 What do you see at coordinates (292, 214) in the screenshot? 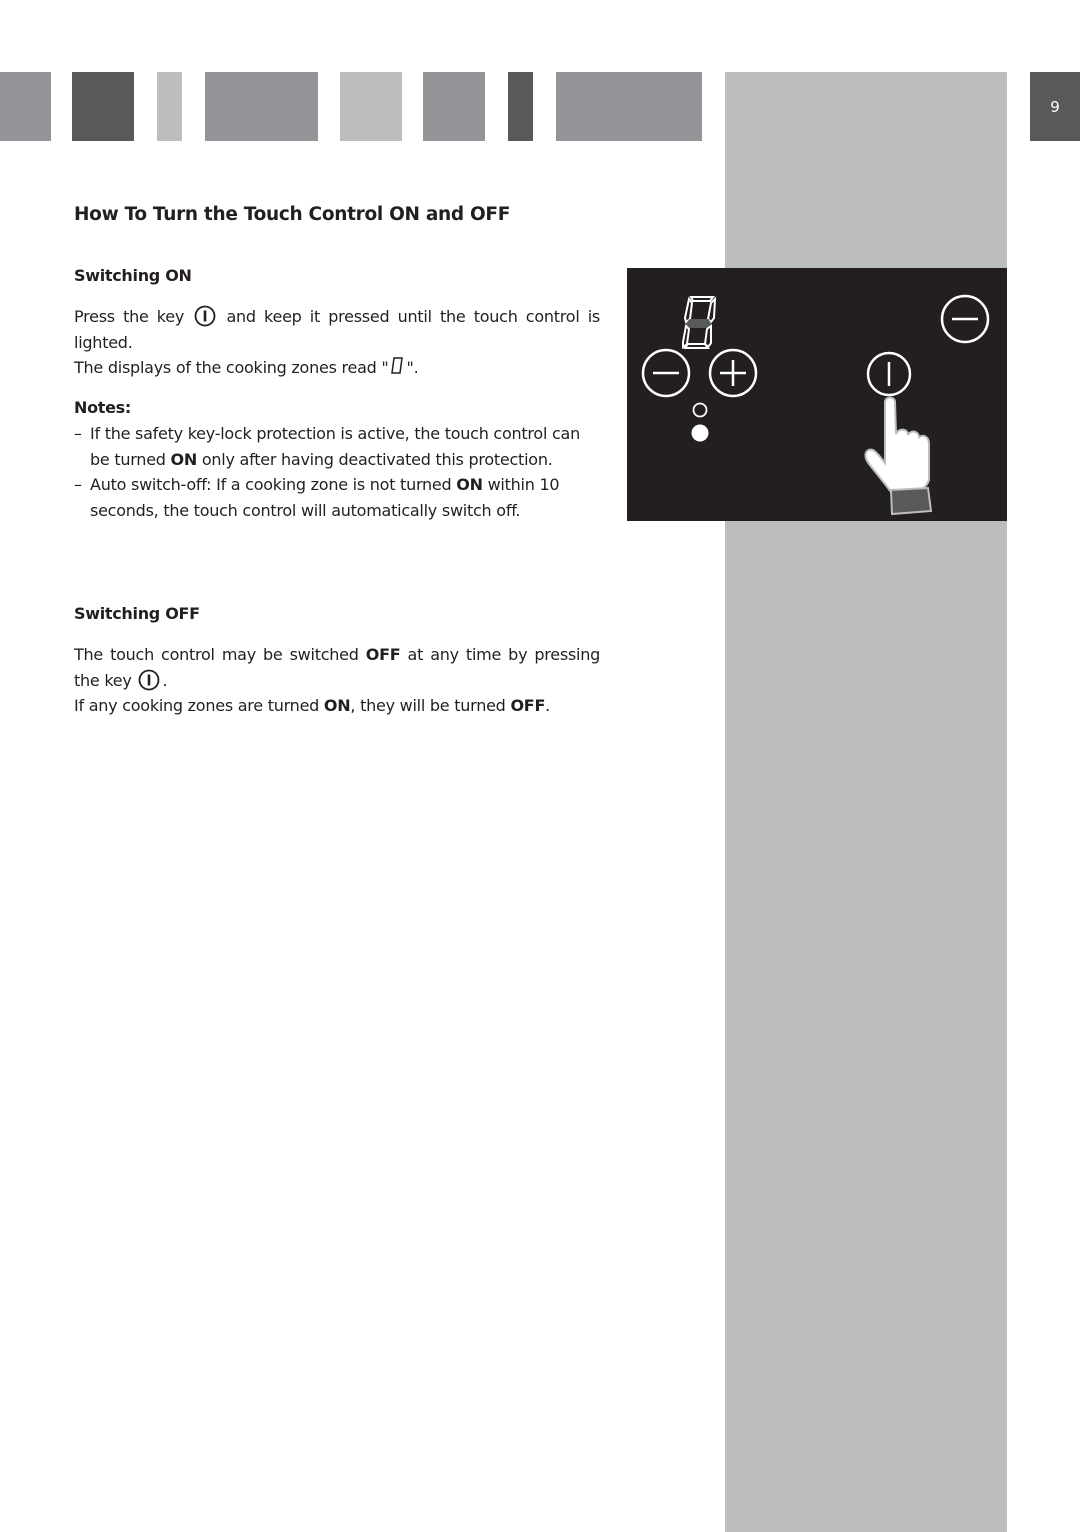
I see `section-title: How To Turn the Touch Control ON and OFF` at bounding box center [292, 214].